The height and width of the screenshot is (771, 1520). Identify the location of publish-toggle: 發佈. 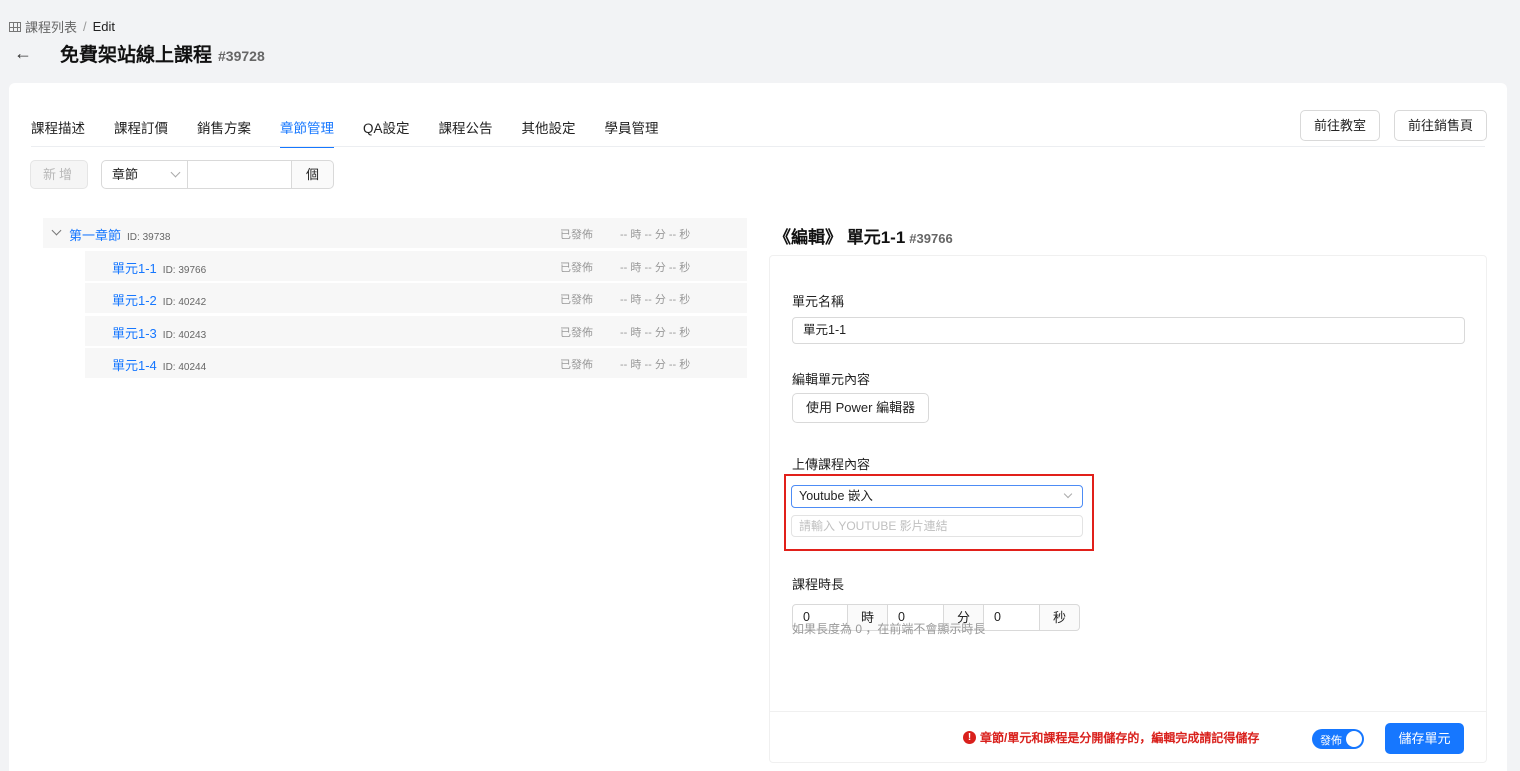
(1338, 739).